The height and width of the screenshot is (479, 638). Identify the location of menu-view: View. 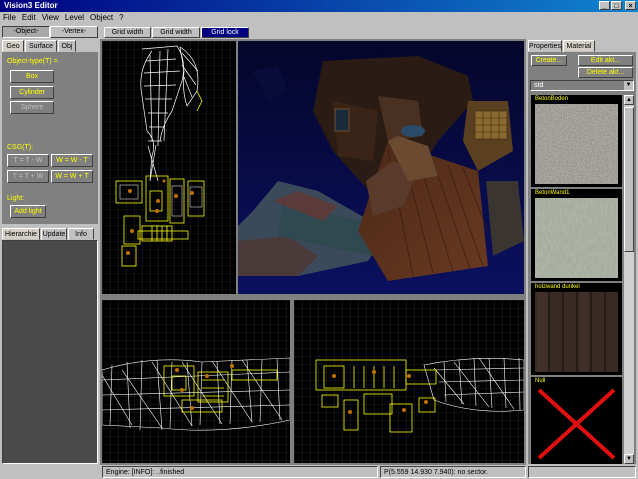
(50, 18).